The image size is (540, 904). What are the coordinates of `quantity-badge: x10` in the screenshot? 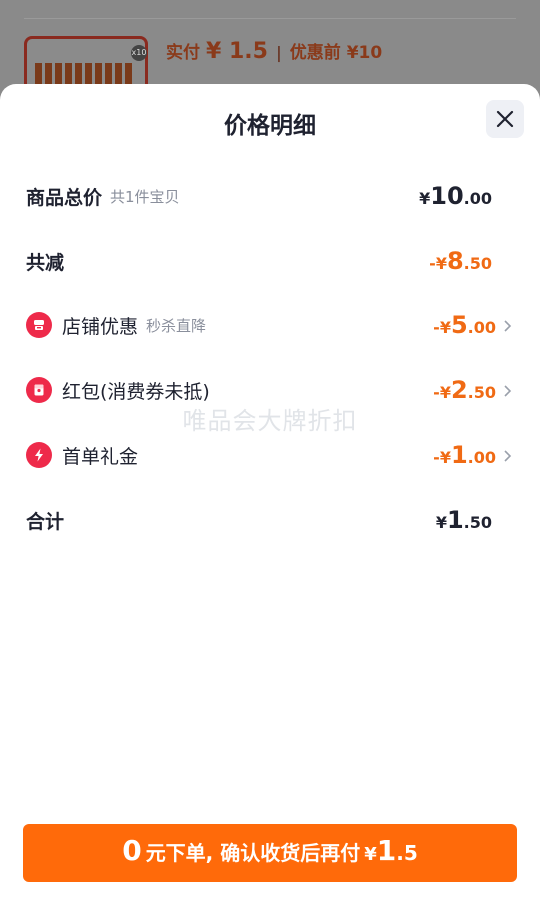 It's located at (139, 53).